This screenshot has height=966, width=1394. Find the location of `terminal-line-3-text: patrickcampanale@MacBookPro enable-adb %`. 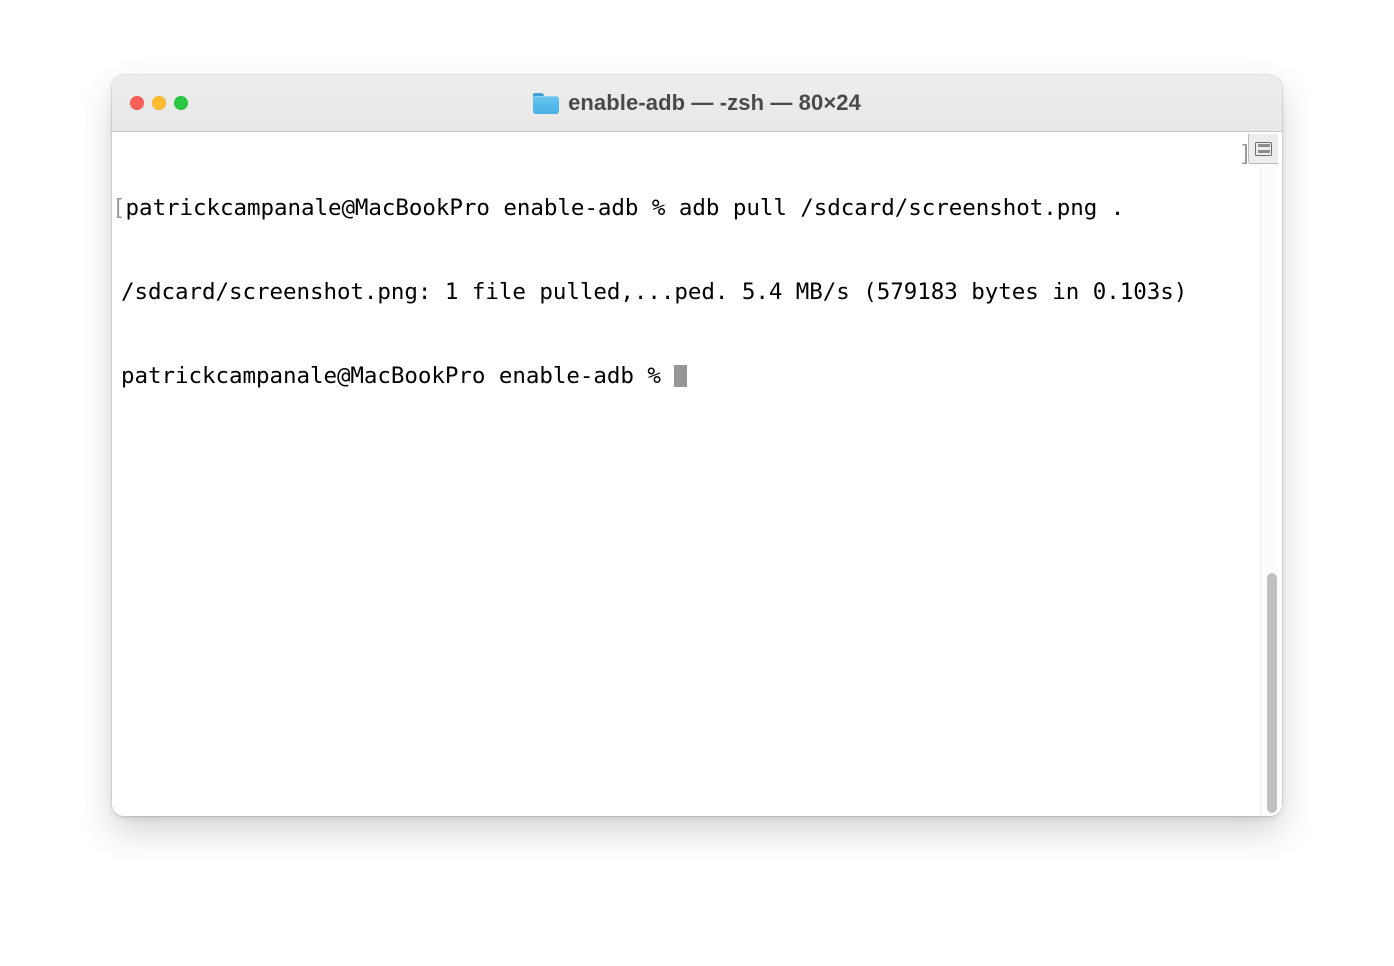

terminal-line-3-text: patrickcampanale@MacBookPro enable-adb % is located at coordinates (398, 376).